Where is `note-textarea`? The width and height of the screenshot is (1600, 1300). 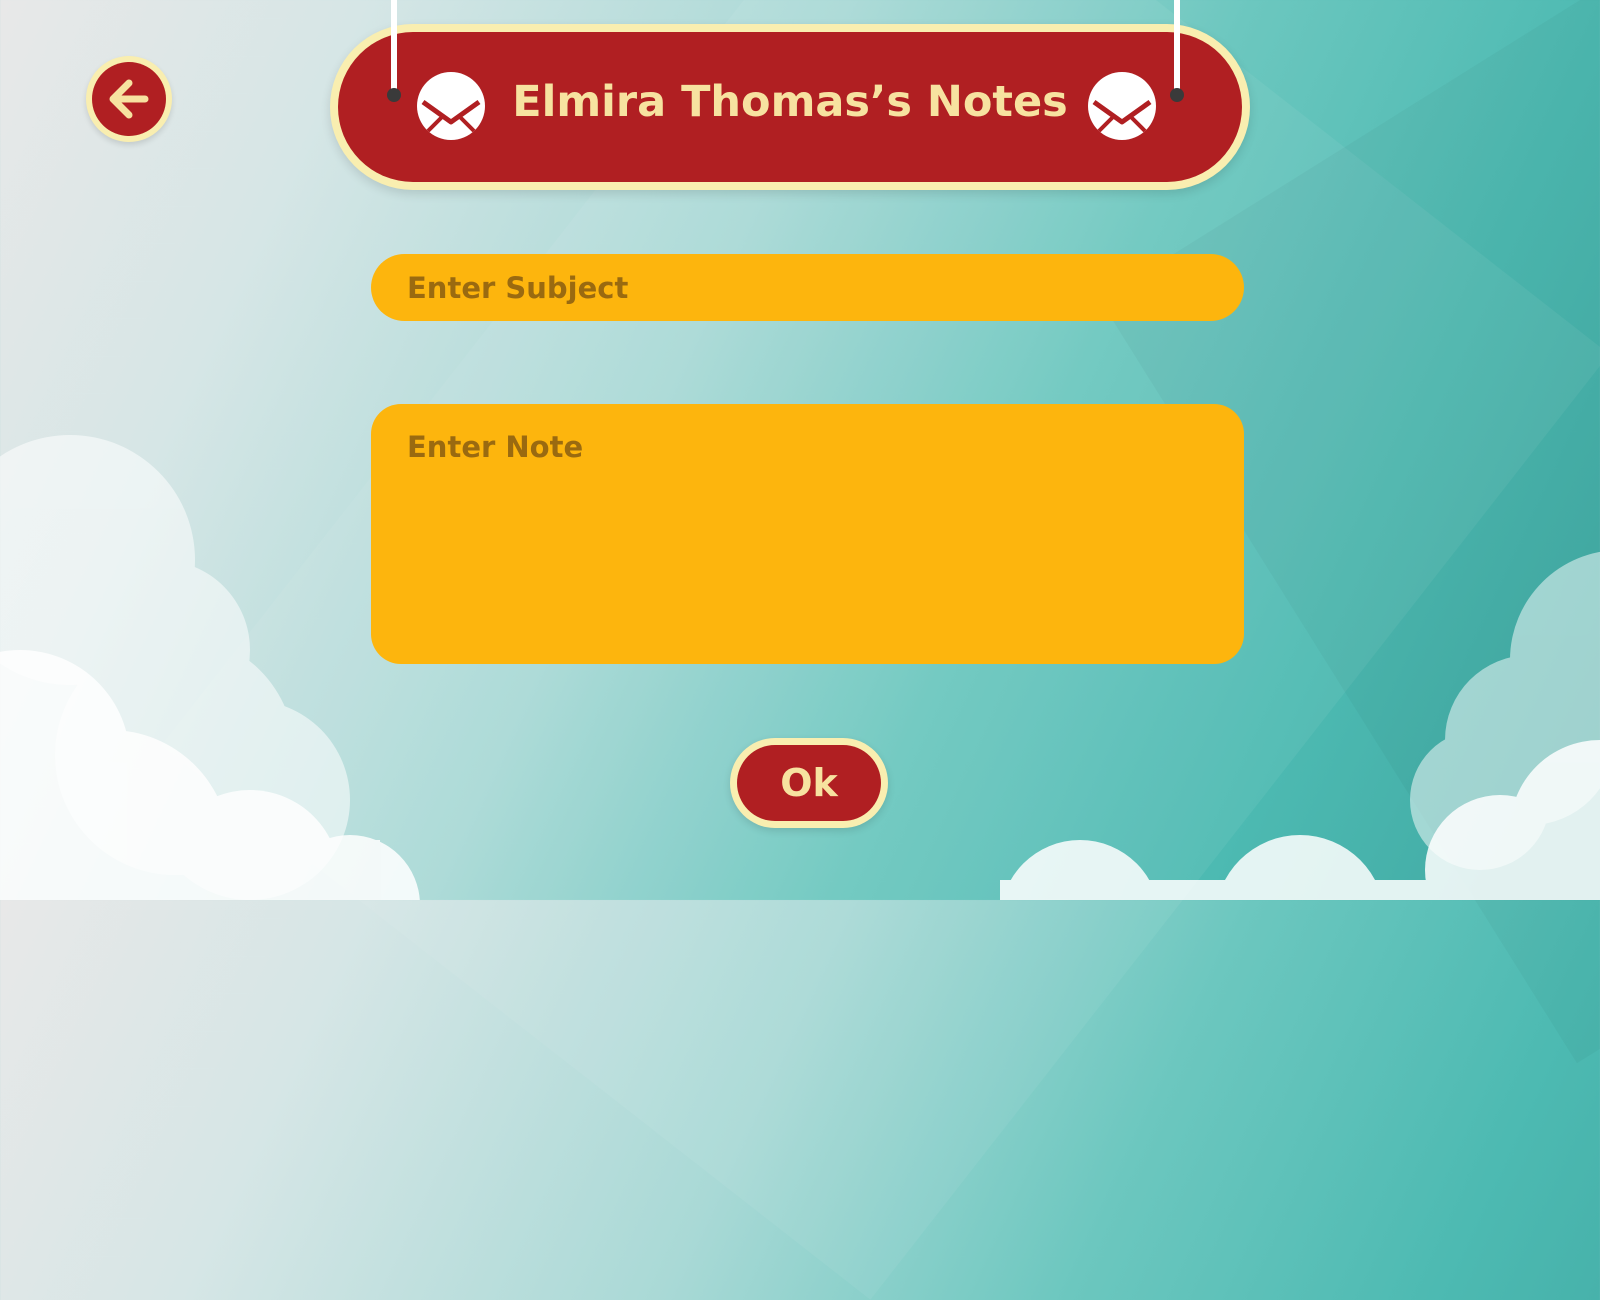 note-textarea is located at coordinates (807, 534).